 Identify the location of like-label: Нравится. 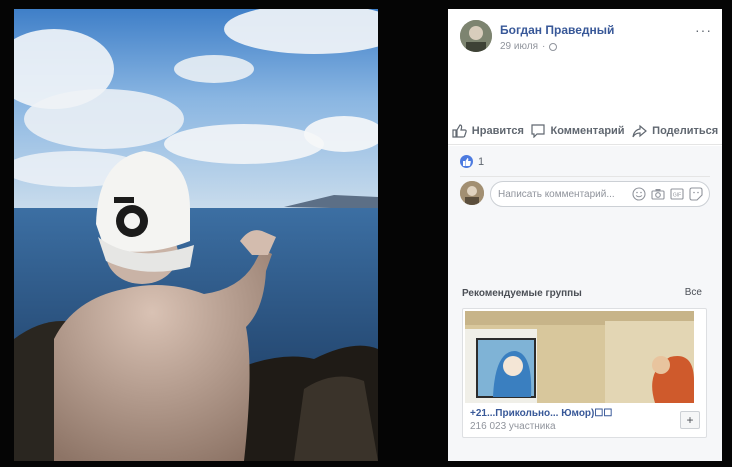
(497, 130).